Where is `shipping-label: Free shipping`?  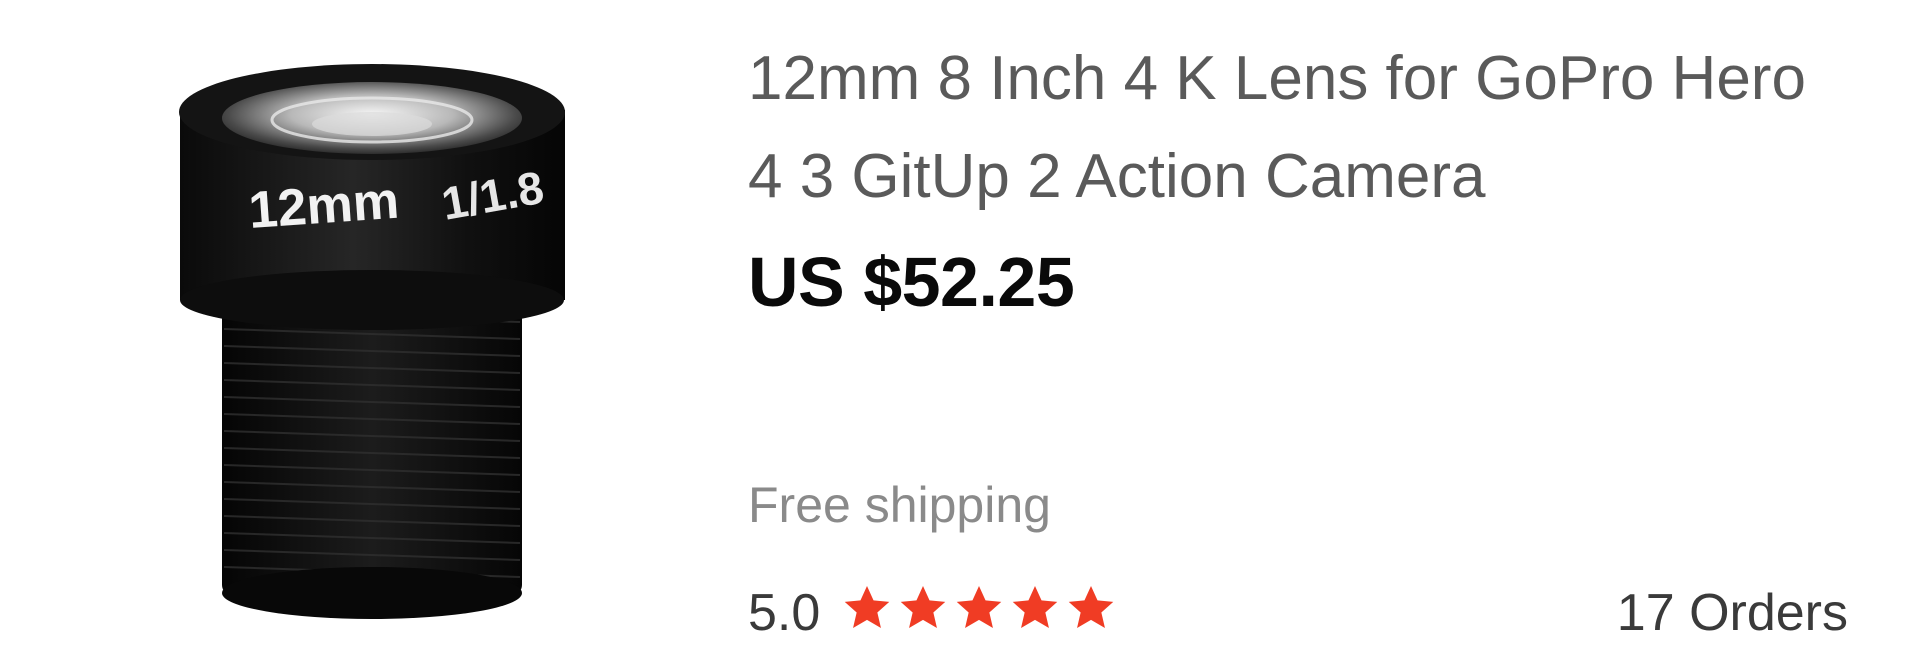 shipping-label: Free shipping is located at coordinates (899, 505).